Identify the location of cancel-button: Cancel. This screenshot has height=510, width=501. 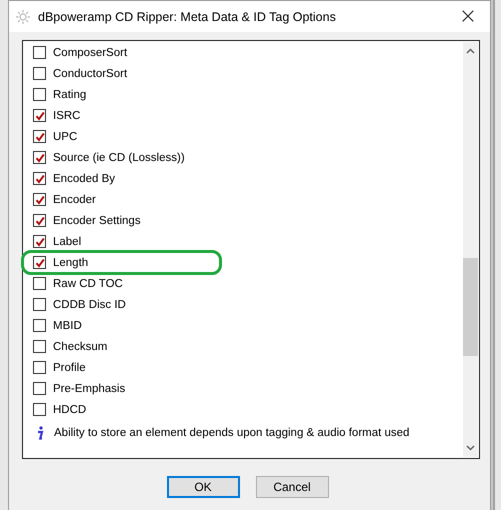
(292, 487).